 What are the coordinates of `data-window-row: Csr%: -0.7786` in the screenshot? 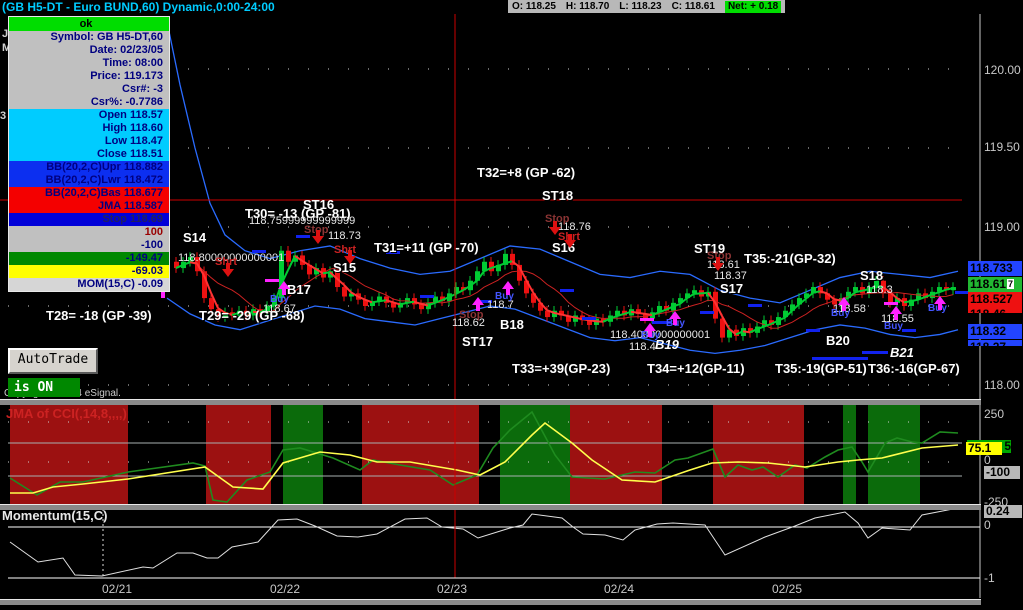 It's located at (89, 102).